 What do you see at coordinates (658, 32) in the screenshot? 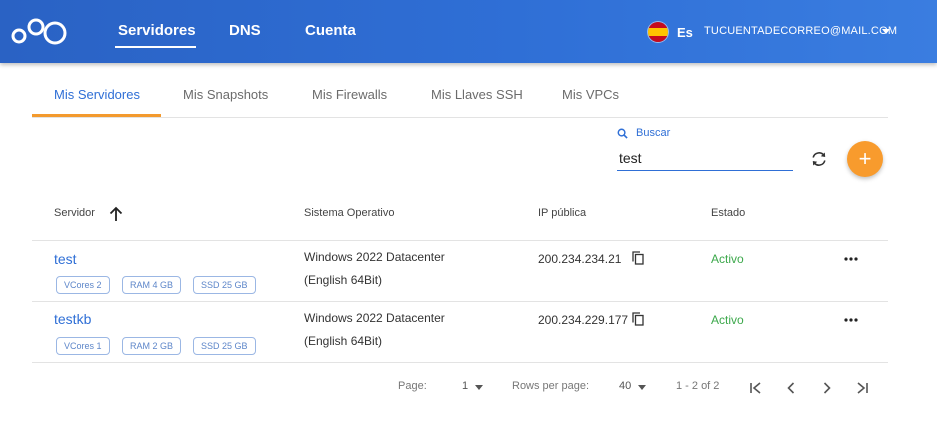
I see `spain-flag-icon` at bounding box center [658, 32].